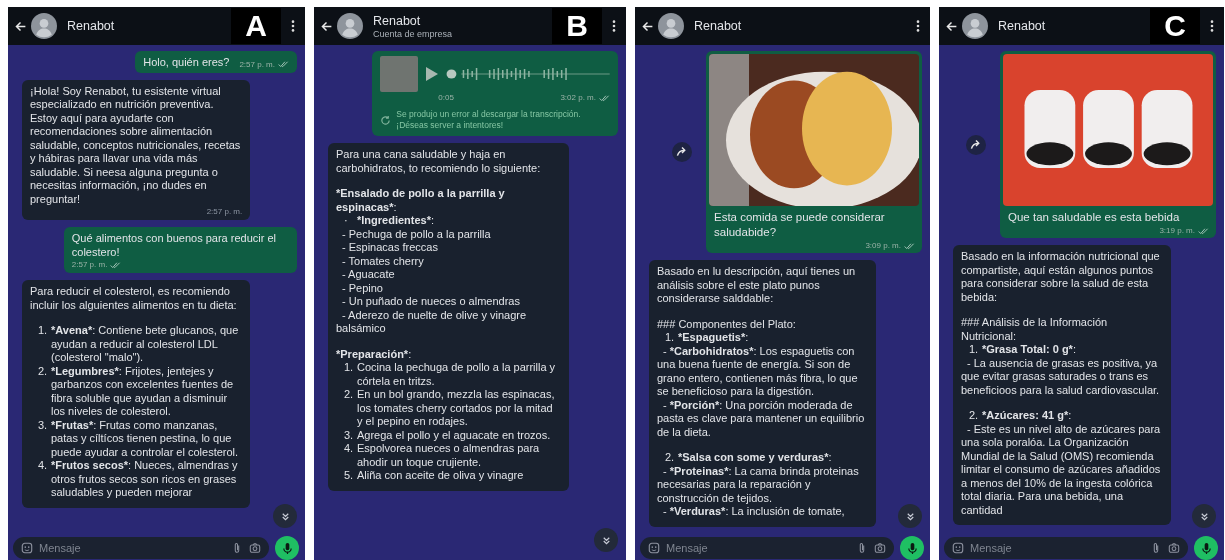 This screenshot has width=1225, height=560. I want to click on list-item-text: *Frutas*: Frutas como manzanas, patas y cíltícos tienen pestina, lo que puede ayudar a controlar el colesterol., so click(145, 438).